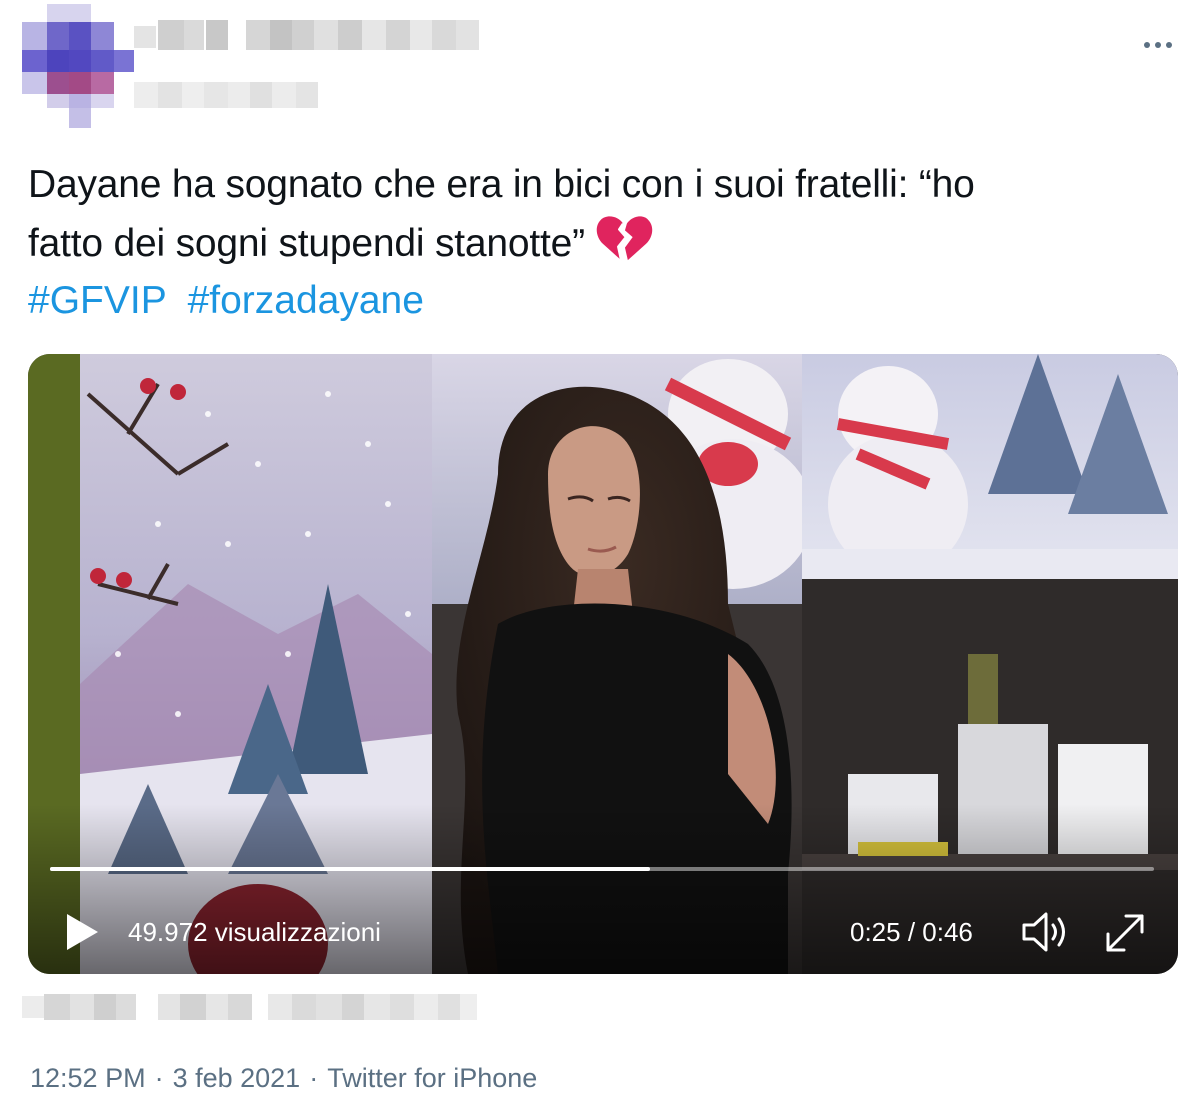 This screenshot has height=1109, width=1200. Describe the element at coordinates (1046, 932) in the screenshot. I see `volume-icon` at that location.